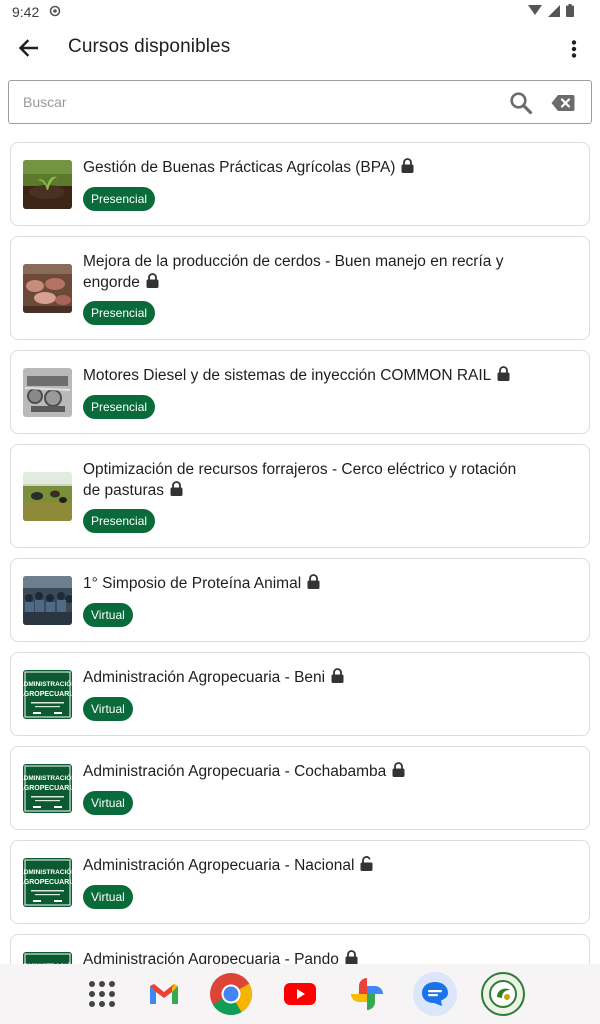  I want to click on course-title: Administración Agropecuaria - Beni, so click(303, 677).